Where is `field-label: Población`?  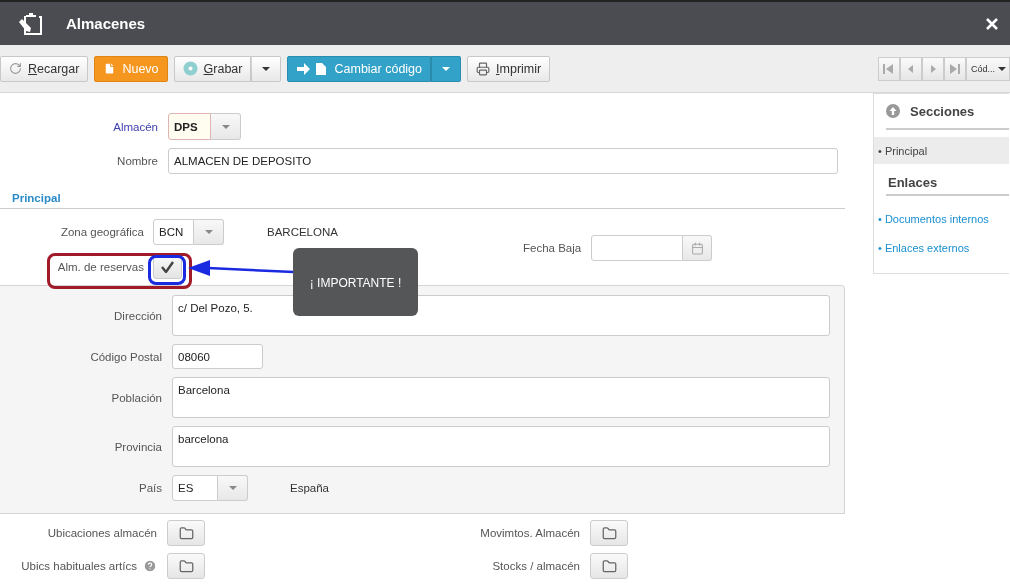
field-label: Población is located at coordinates (136, 397).